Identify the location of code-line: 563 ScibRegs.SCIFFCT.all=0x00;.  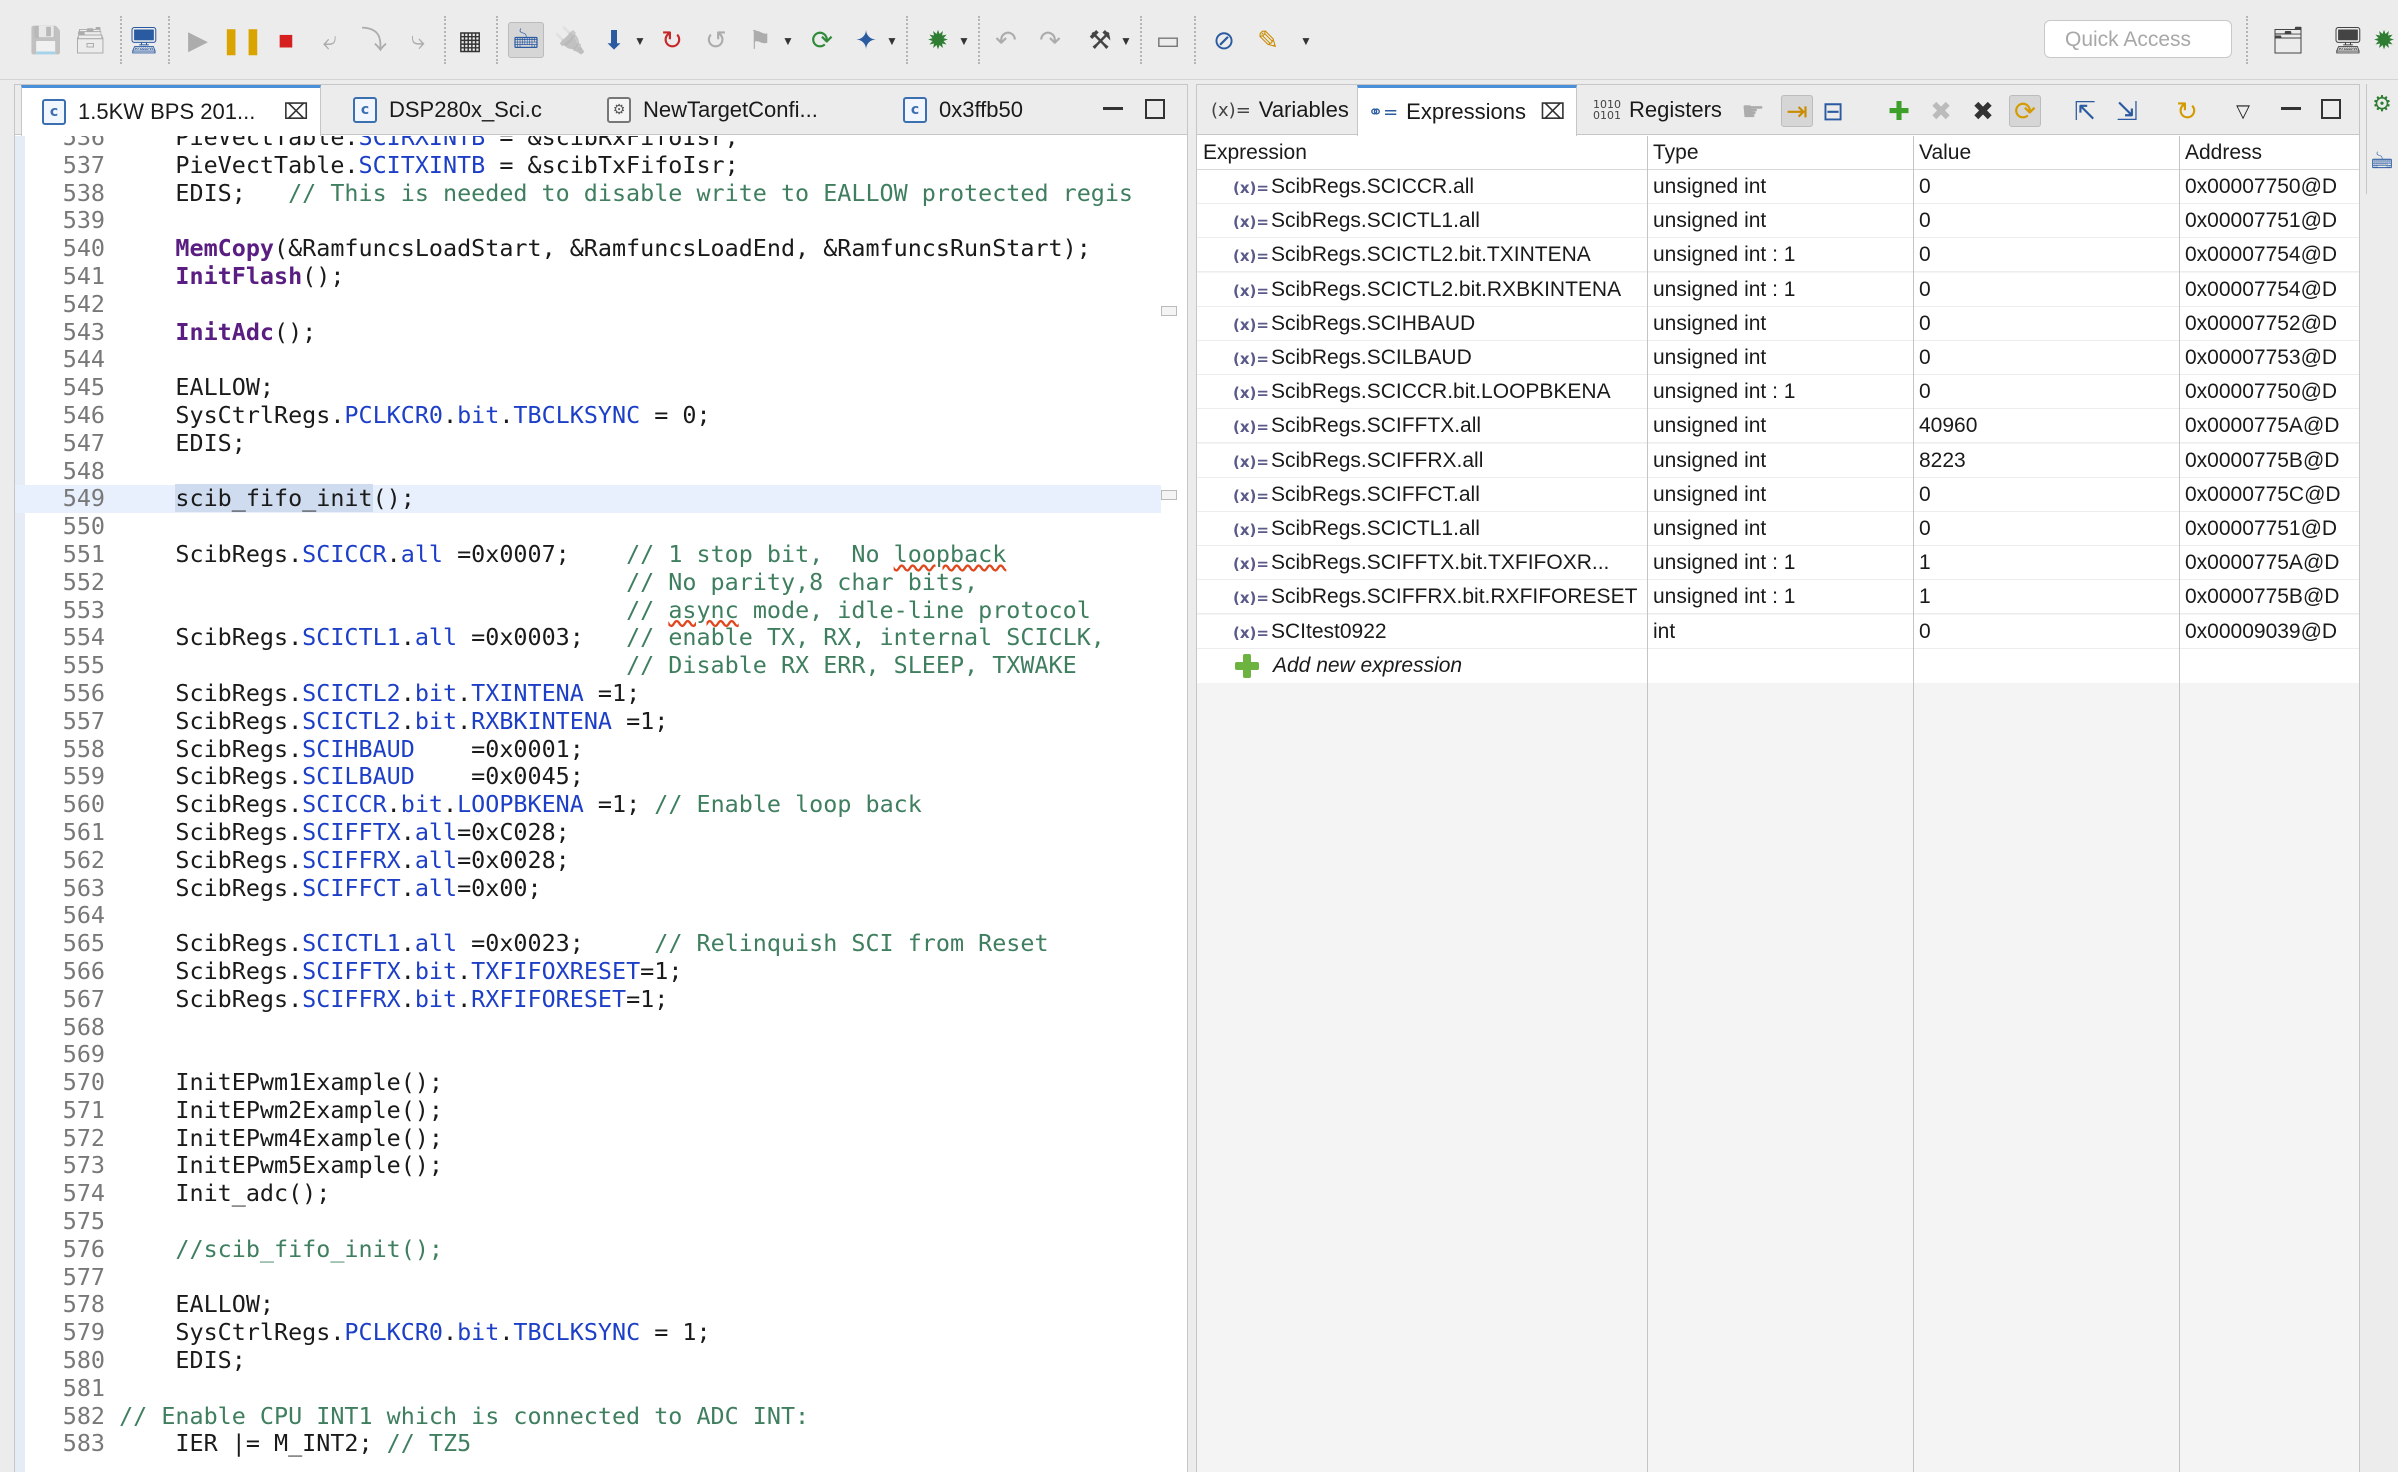
(588, 888).